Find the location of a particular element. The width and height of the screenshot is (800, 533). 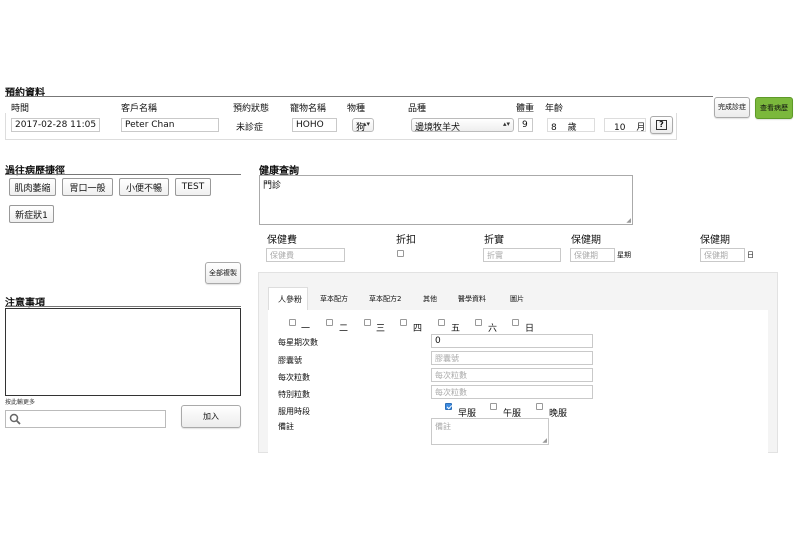

timing-evening-checkbox is located at coordinates (539, 406).